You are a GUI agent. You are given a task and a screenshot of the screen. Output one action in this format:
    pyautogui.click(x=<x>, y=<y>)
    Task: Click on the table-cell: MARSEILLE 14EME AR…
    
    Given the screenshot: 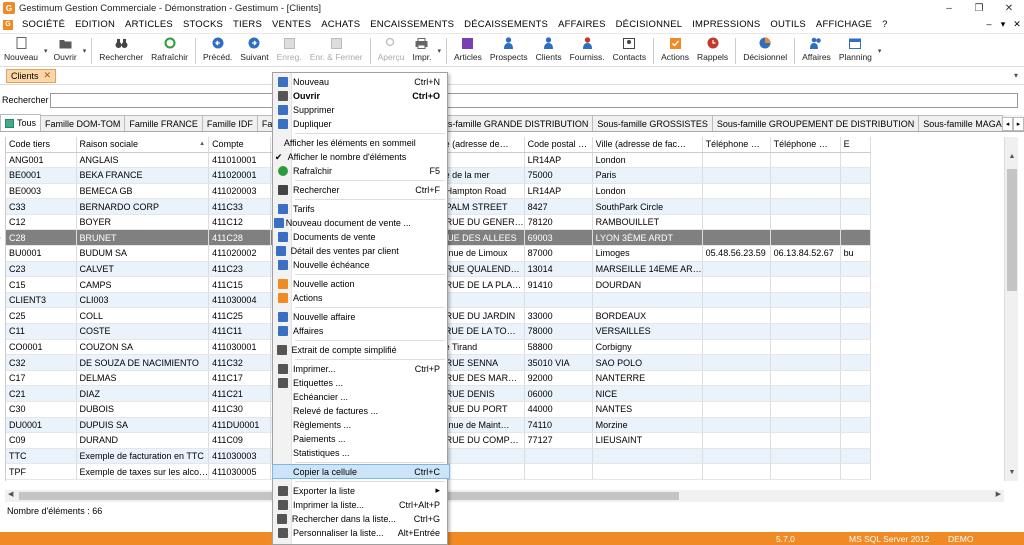 What is the action you would take?
    pyautogui.click(x=647, y=269)
    